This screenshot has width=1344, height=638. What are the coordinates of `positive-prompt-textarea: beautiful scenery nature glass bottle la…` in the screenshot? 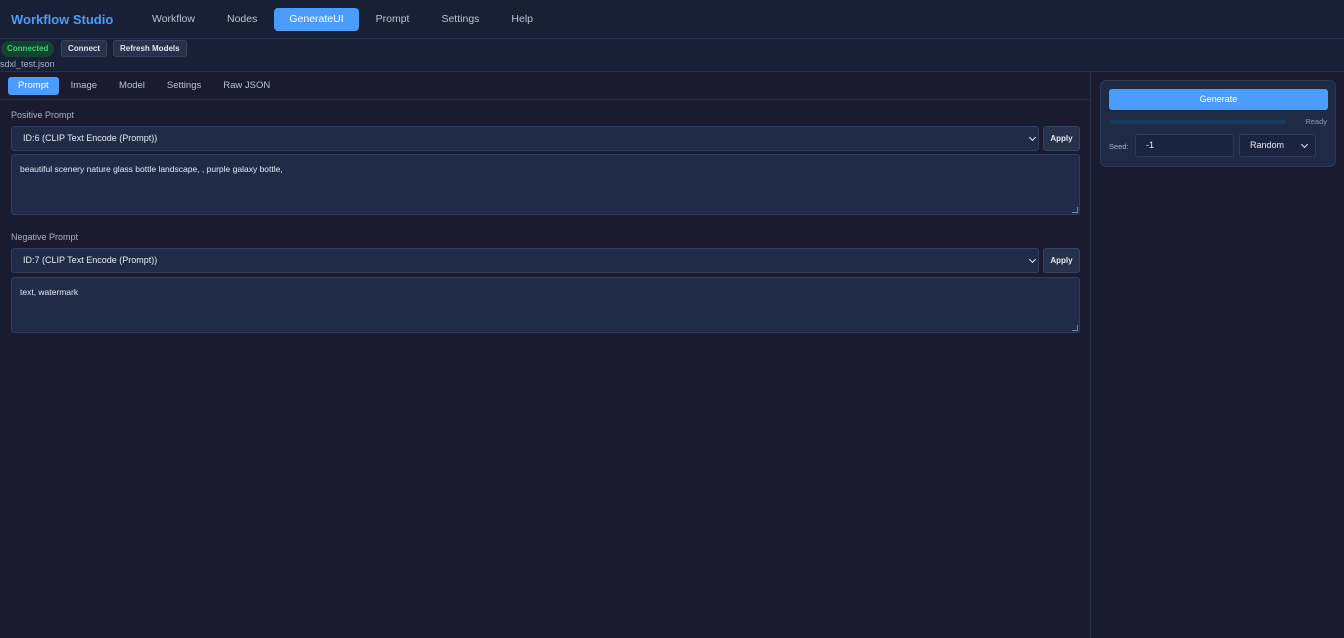 It's located at (545, 184).